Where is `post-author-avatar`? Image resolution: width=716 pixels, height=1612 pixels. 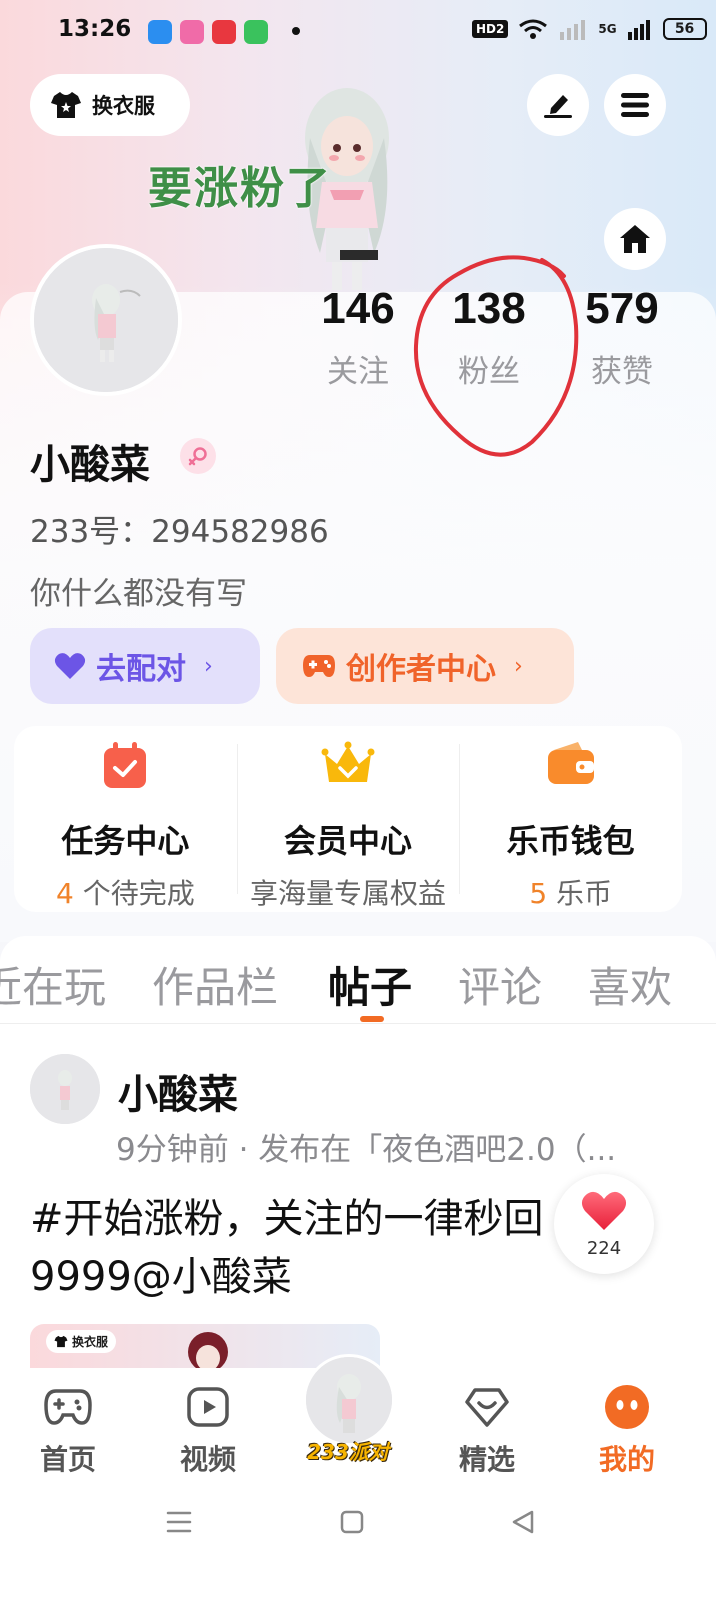
post-author-avatar is located at coordinates (65, 1089).